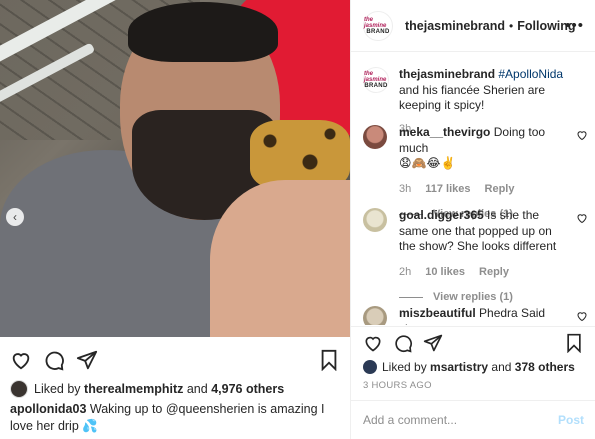 Image resolution: width=595 pixels, height=439 pixels. I want to click on liked-by-count: 378 others, so click(545, 367).